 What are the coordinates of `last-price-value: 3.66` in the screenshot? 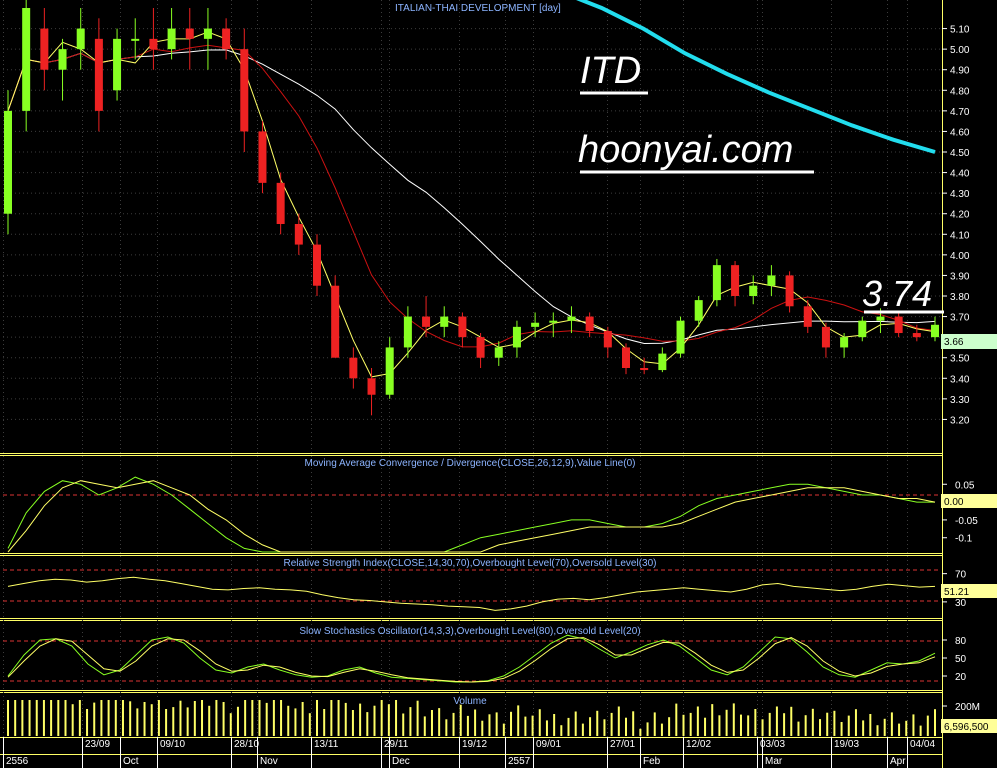 It's located at (954, 342).